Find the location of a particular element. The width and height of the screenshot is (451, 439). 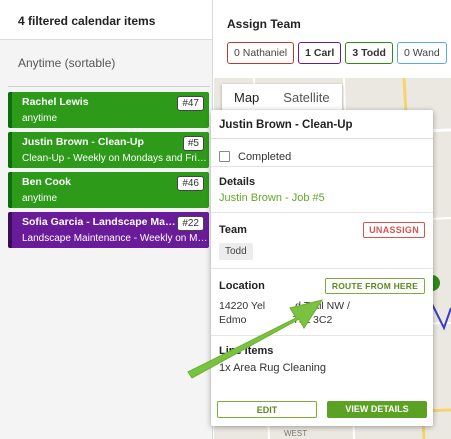

item-number-badge: #22 is located at coordinates (190, 223).